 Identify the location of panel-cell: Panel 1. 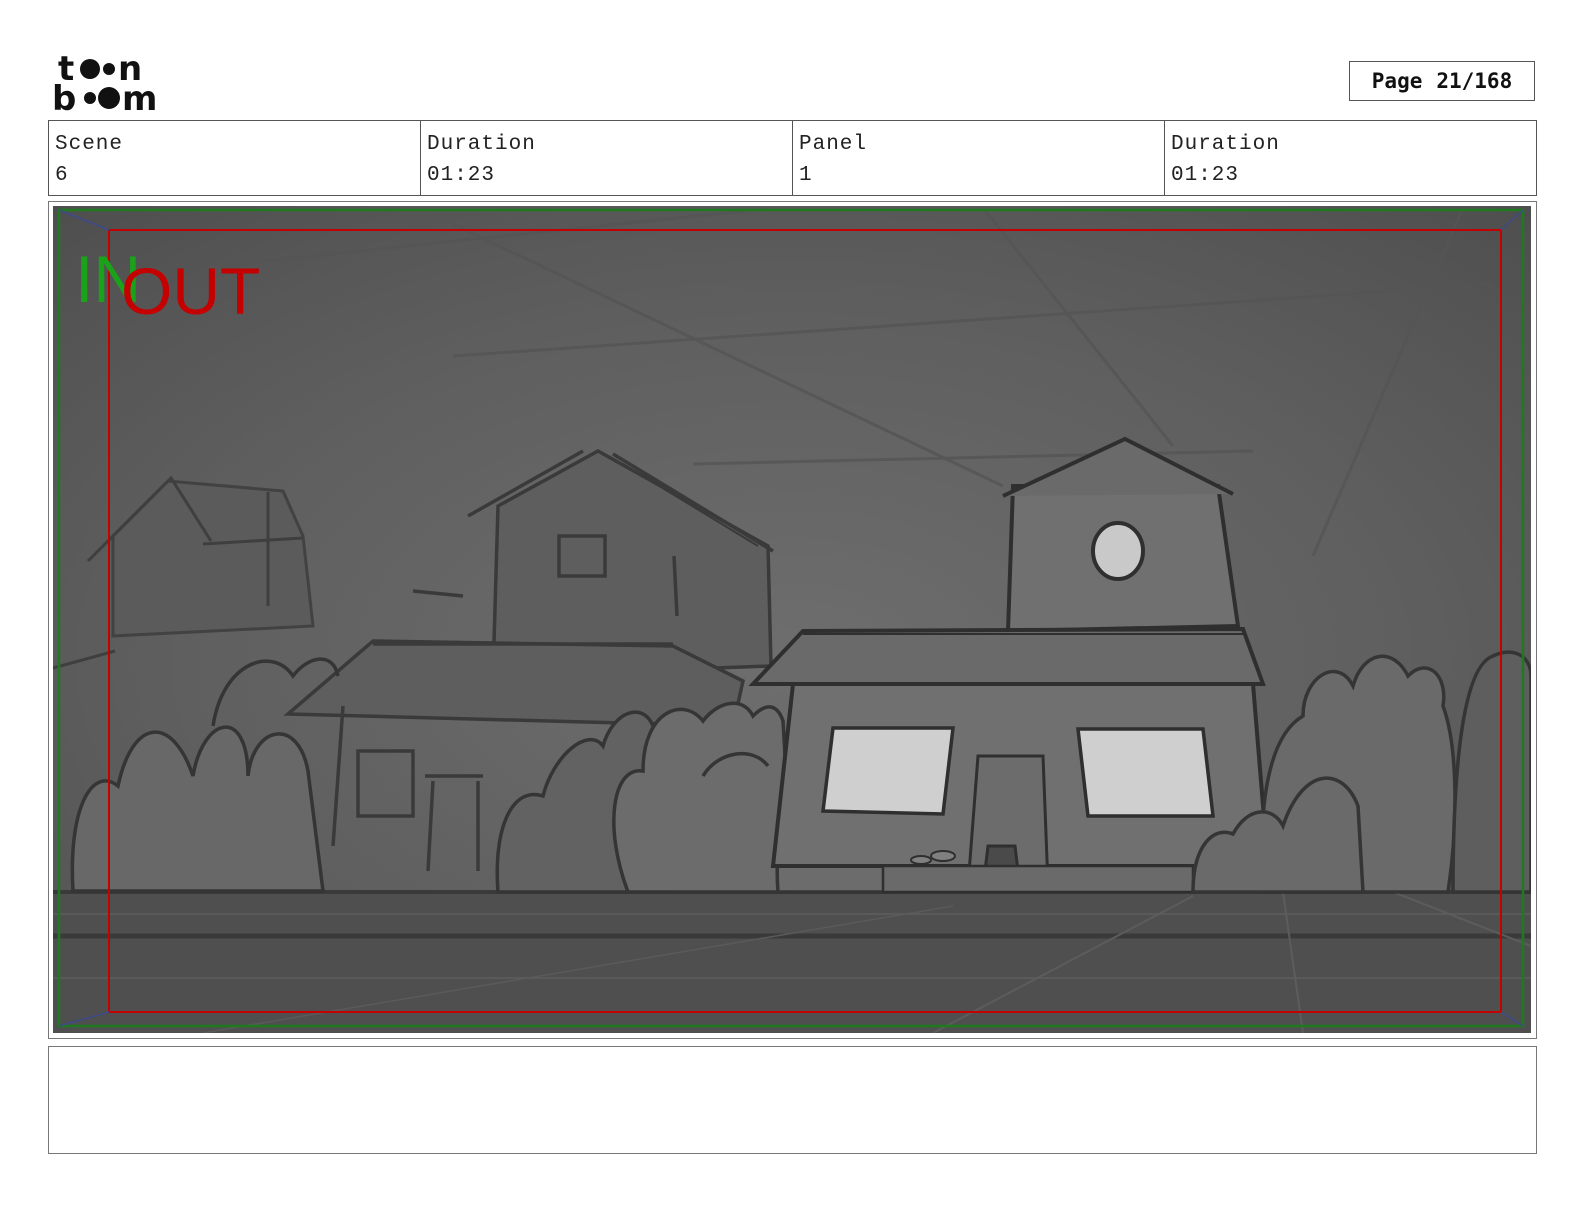
(979, 158).